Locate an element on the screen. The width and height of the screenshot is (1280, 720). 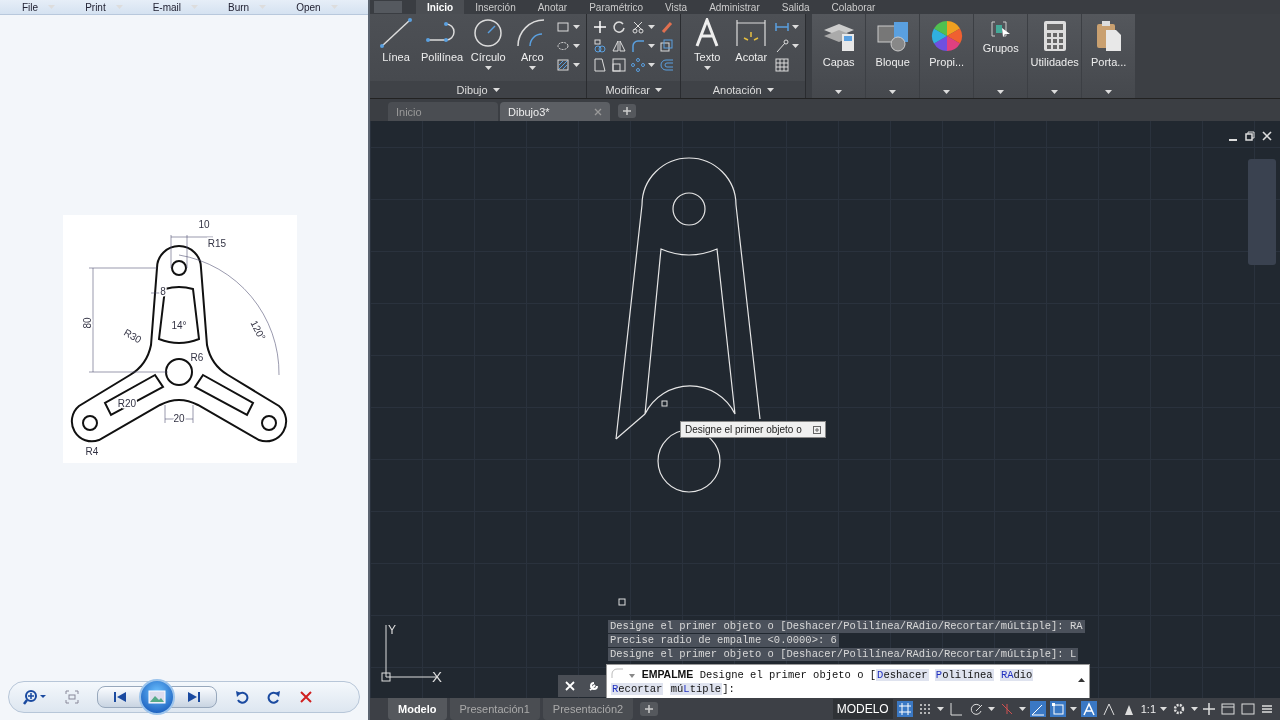
block-icon is located at coordinates (892, 36).